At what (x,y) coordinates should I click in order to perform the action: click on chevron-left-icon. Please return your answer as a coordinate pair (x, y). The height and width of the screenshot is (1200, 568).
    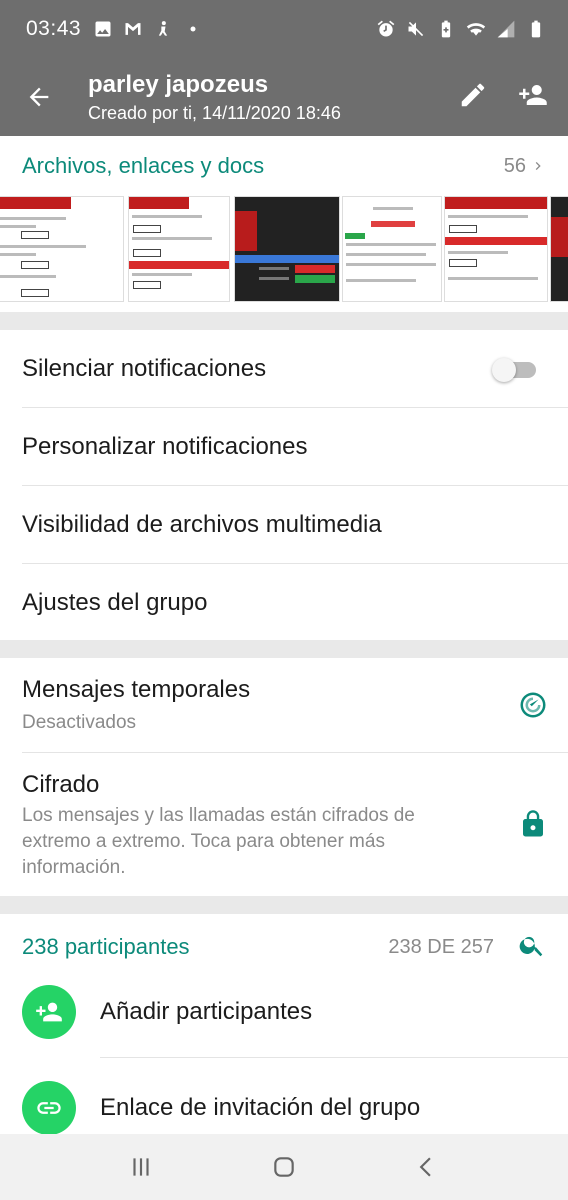
    Looking at the image, I should click on (425, 1167).